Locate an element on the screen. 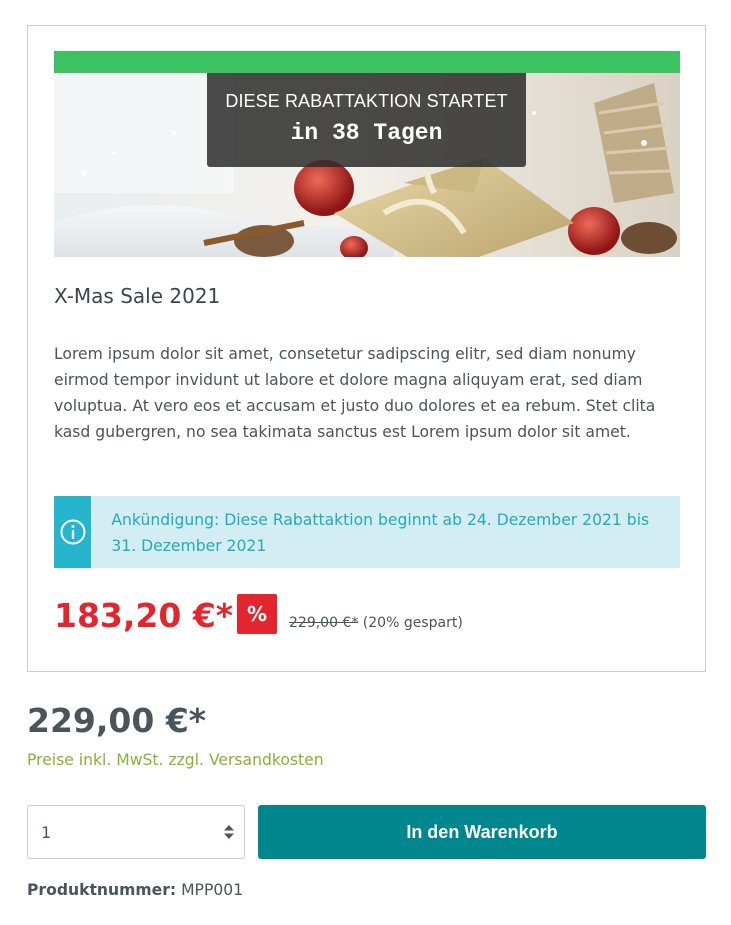 Image resolution: width=731 pixels, height=925 pixels. savings-text: (20% gespart) is located at coordinates (412, 623).